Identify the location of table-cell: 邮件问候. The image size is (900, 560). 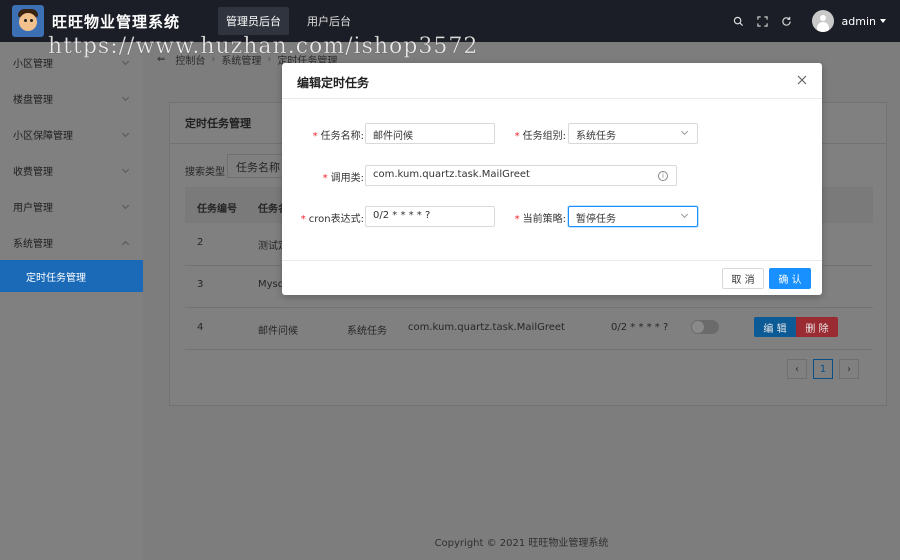
(278, 331).